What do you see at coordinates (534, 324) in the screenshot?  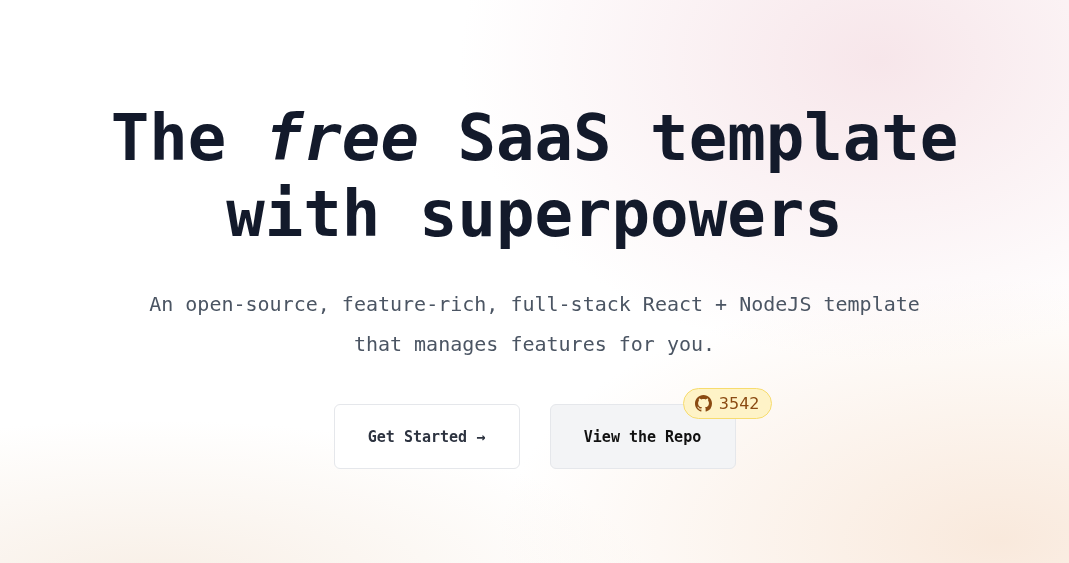 I see `hero-subtitle: An open-source, feature-rich, full-stack React + NodeJS template that manages features for you.` at bounding box center [534, 324].